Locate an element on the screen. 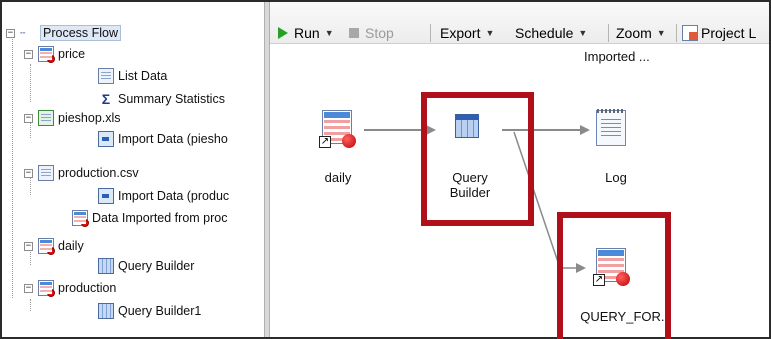 The height and width of the screenshot is (339, 771). highlight-box-query-output is located at coordinates (614, 275).